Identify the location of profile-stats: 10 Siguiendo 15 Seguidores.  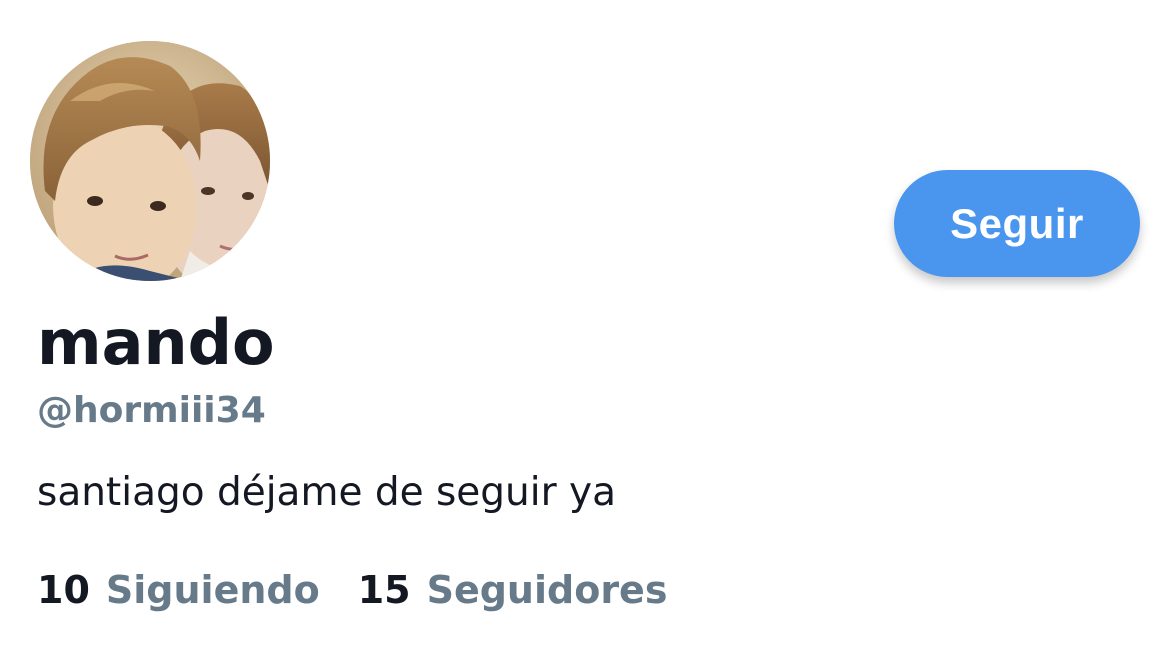
(352, 590).